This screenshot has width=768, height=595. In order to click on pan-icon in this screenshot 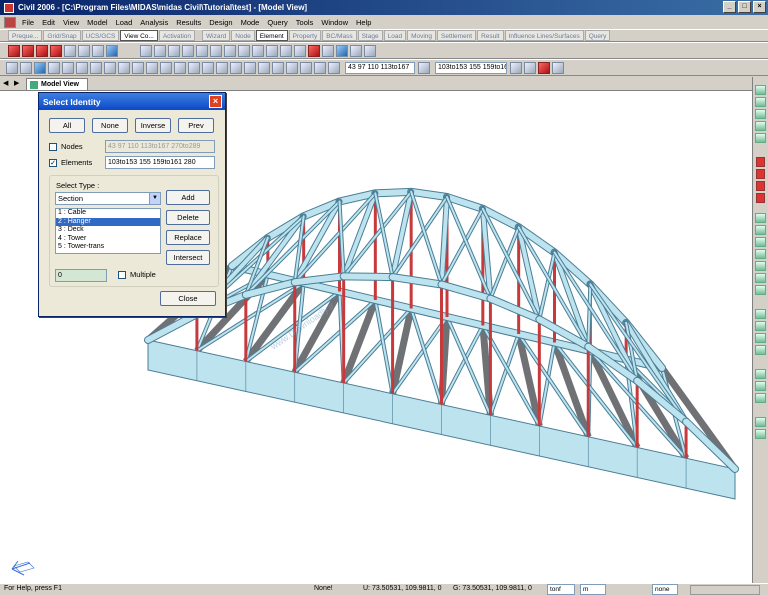, I will do `click(124, 67)`.